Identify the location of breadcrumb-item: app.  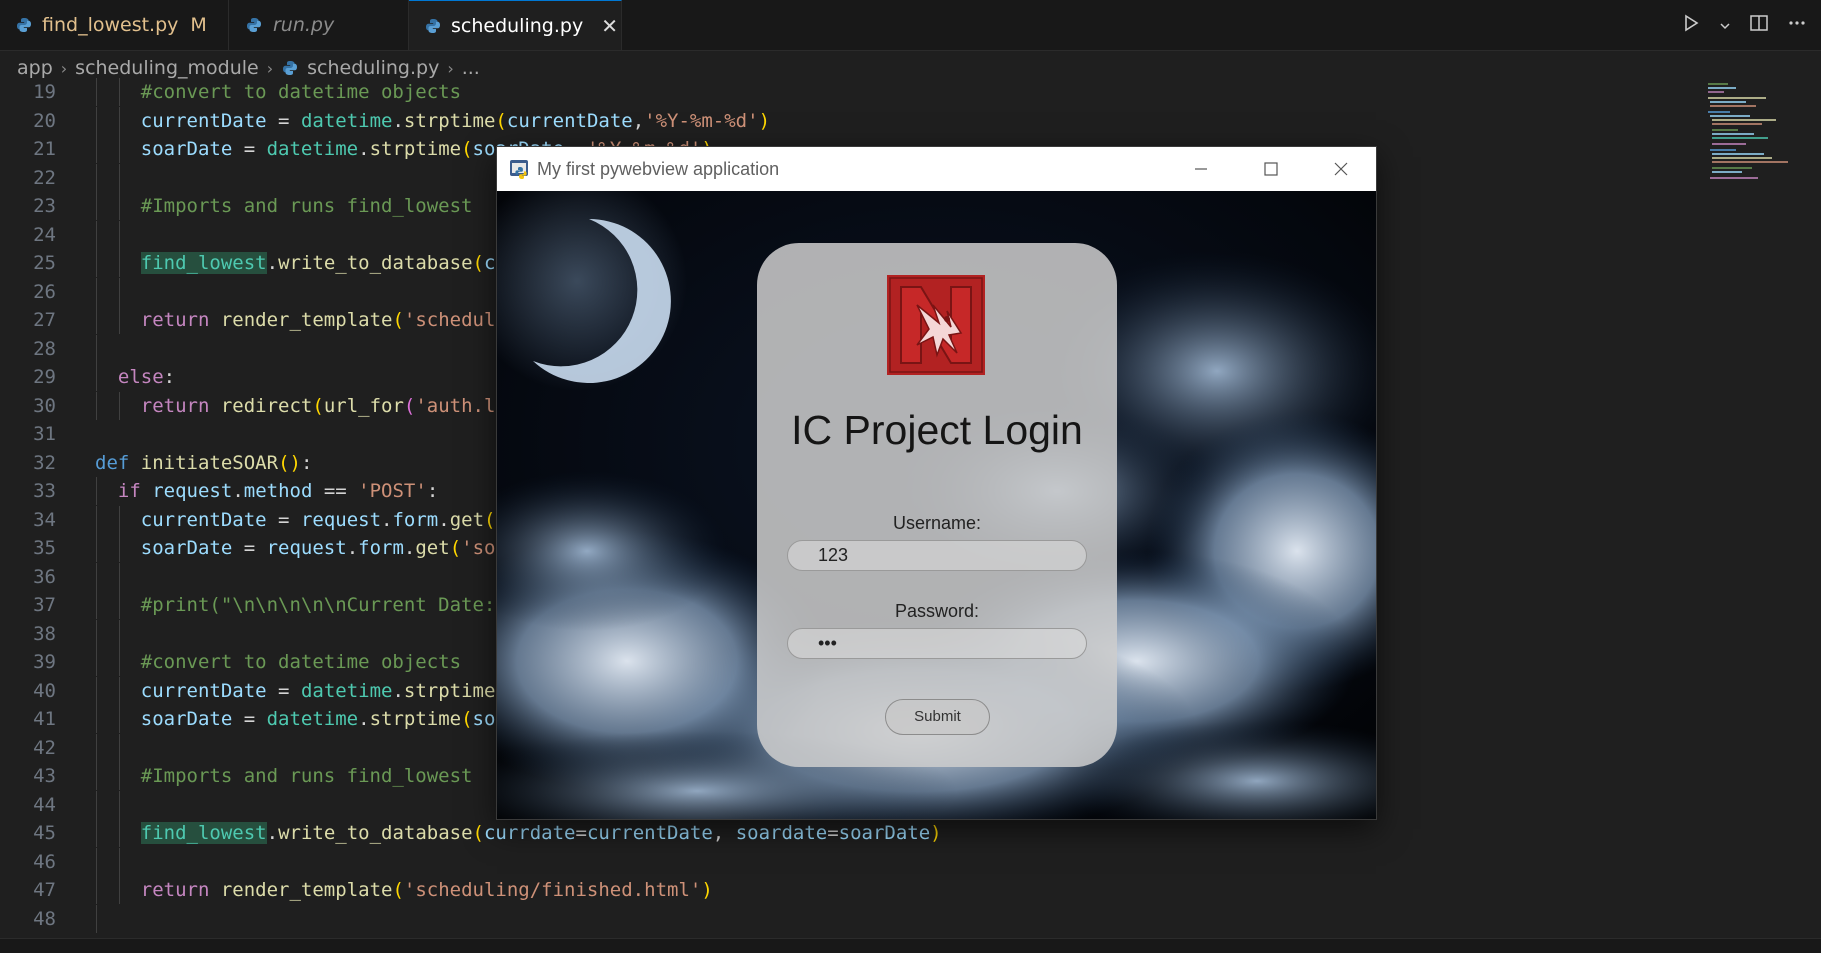
(35, 68).